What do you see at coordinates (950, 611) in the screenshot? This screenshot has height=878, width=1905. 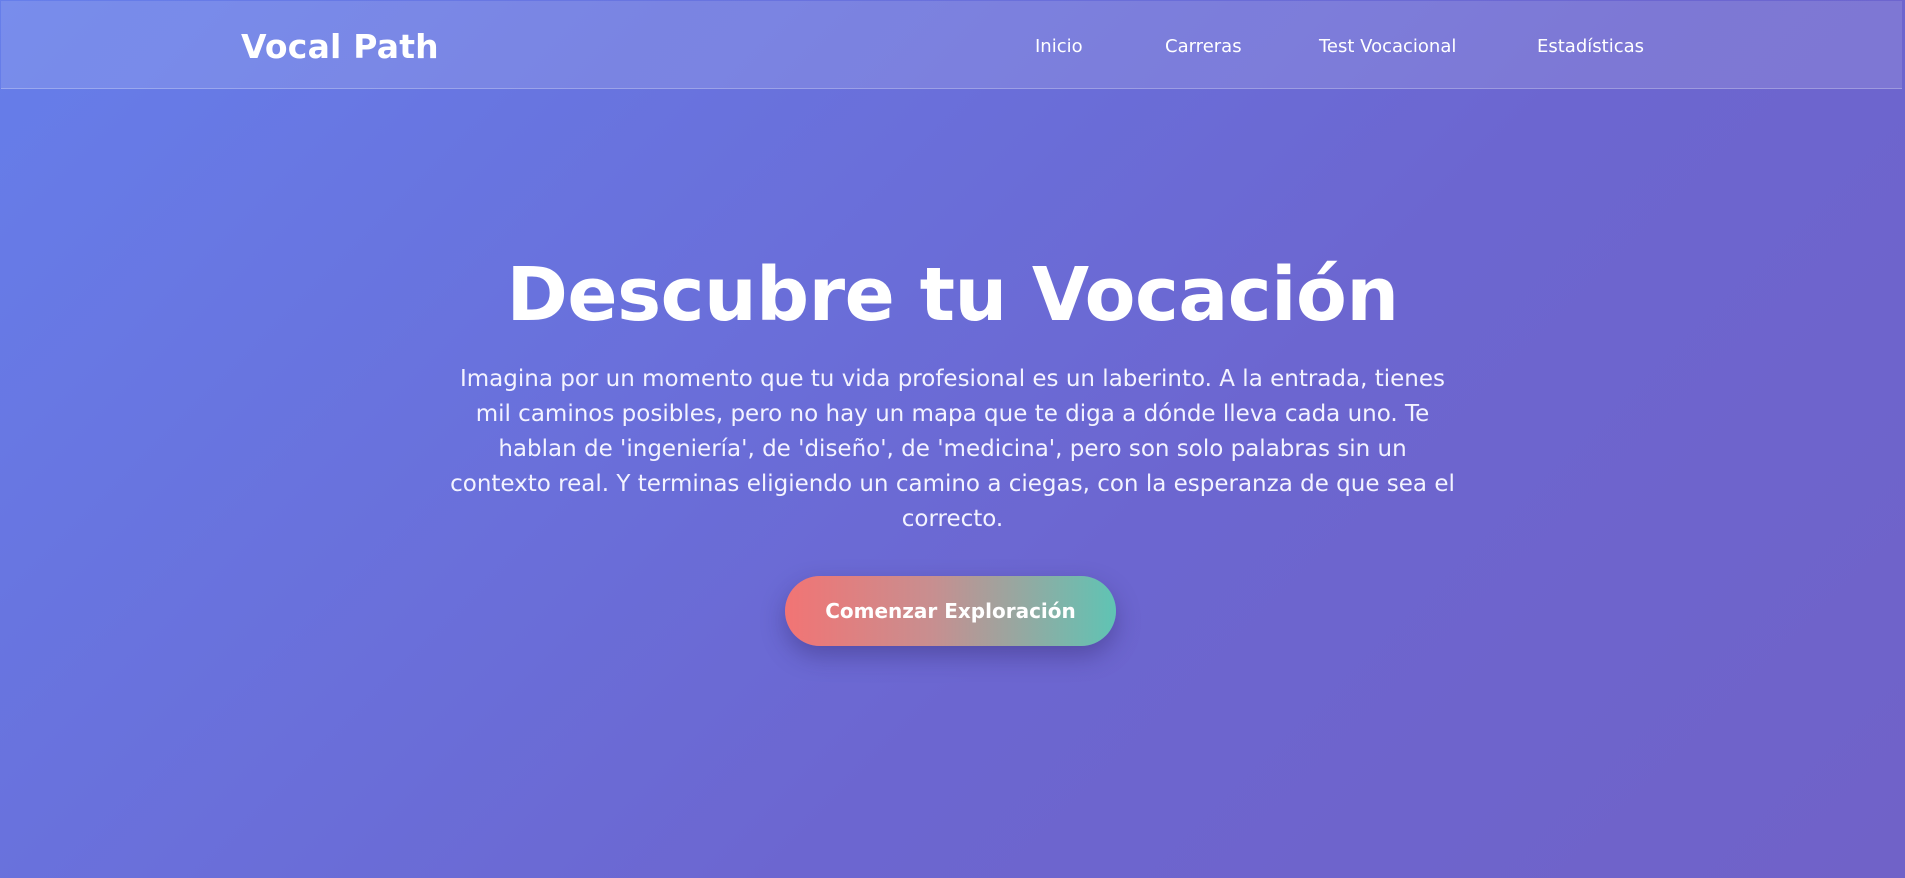 I see `start-exploration-button: Comenzar Exploración` at bounding box center [950, 611].